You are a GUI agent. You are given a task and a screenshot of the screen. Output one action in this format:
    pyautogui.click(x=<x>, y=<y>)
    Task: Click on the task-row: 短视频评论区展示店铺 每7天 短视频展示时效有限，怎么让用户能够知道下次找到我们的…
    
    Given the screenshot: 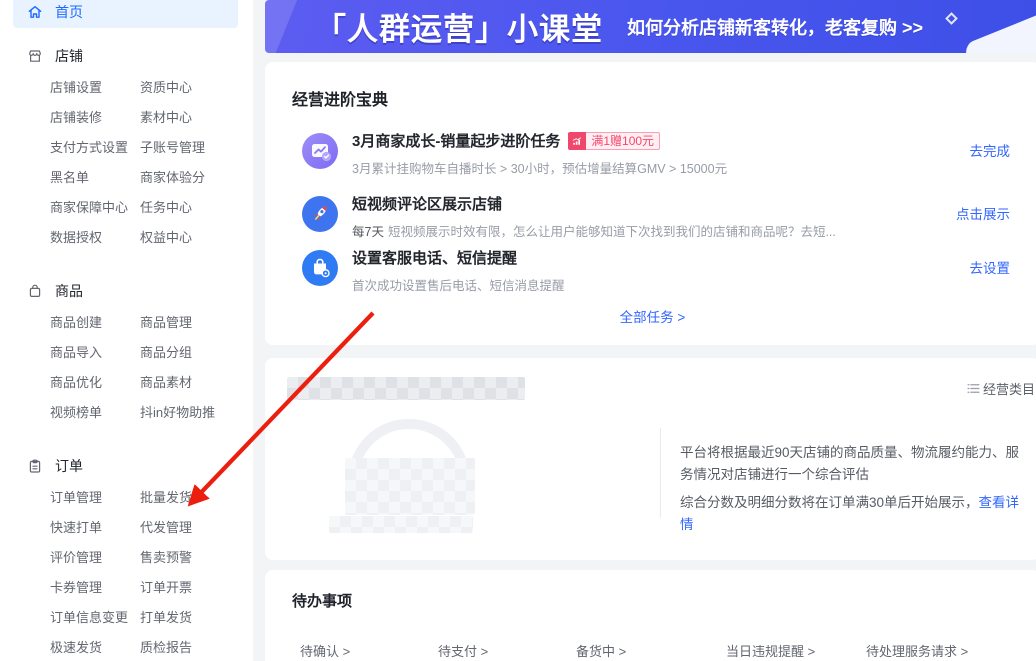 What is the action you would take?
    pyautogui.click(x=636, y=216)
    